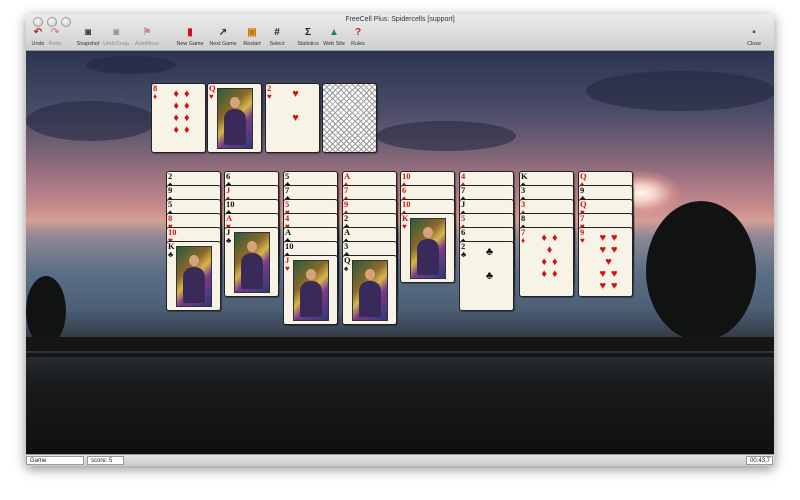  I want to click on snapshot-button: ◙ Snapshot, so click(88, 36).